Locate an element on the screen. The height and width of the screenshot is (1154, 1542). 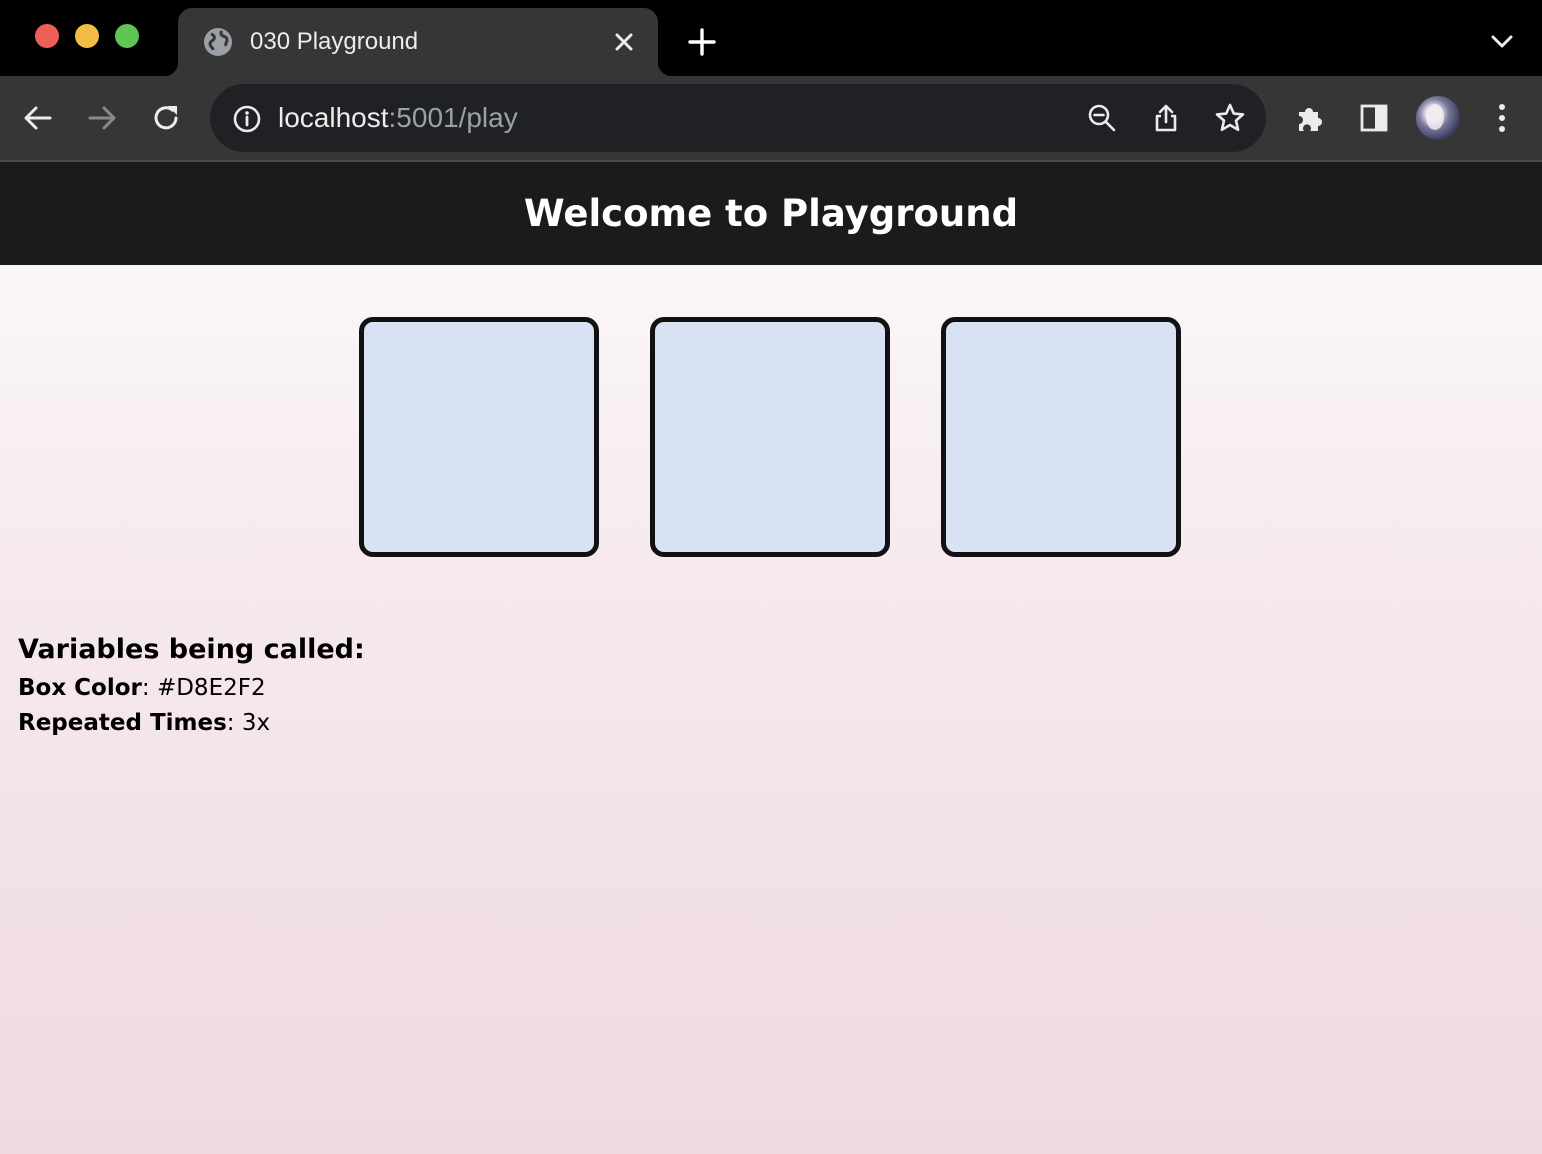
box-color-line: Box Color: #D8E2F2 is located at coordinates (191, 688).